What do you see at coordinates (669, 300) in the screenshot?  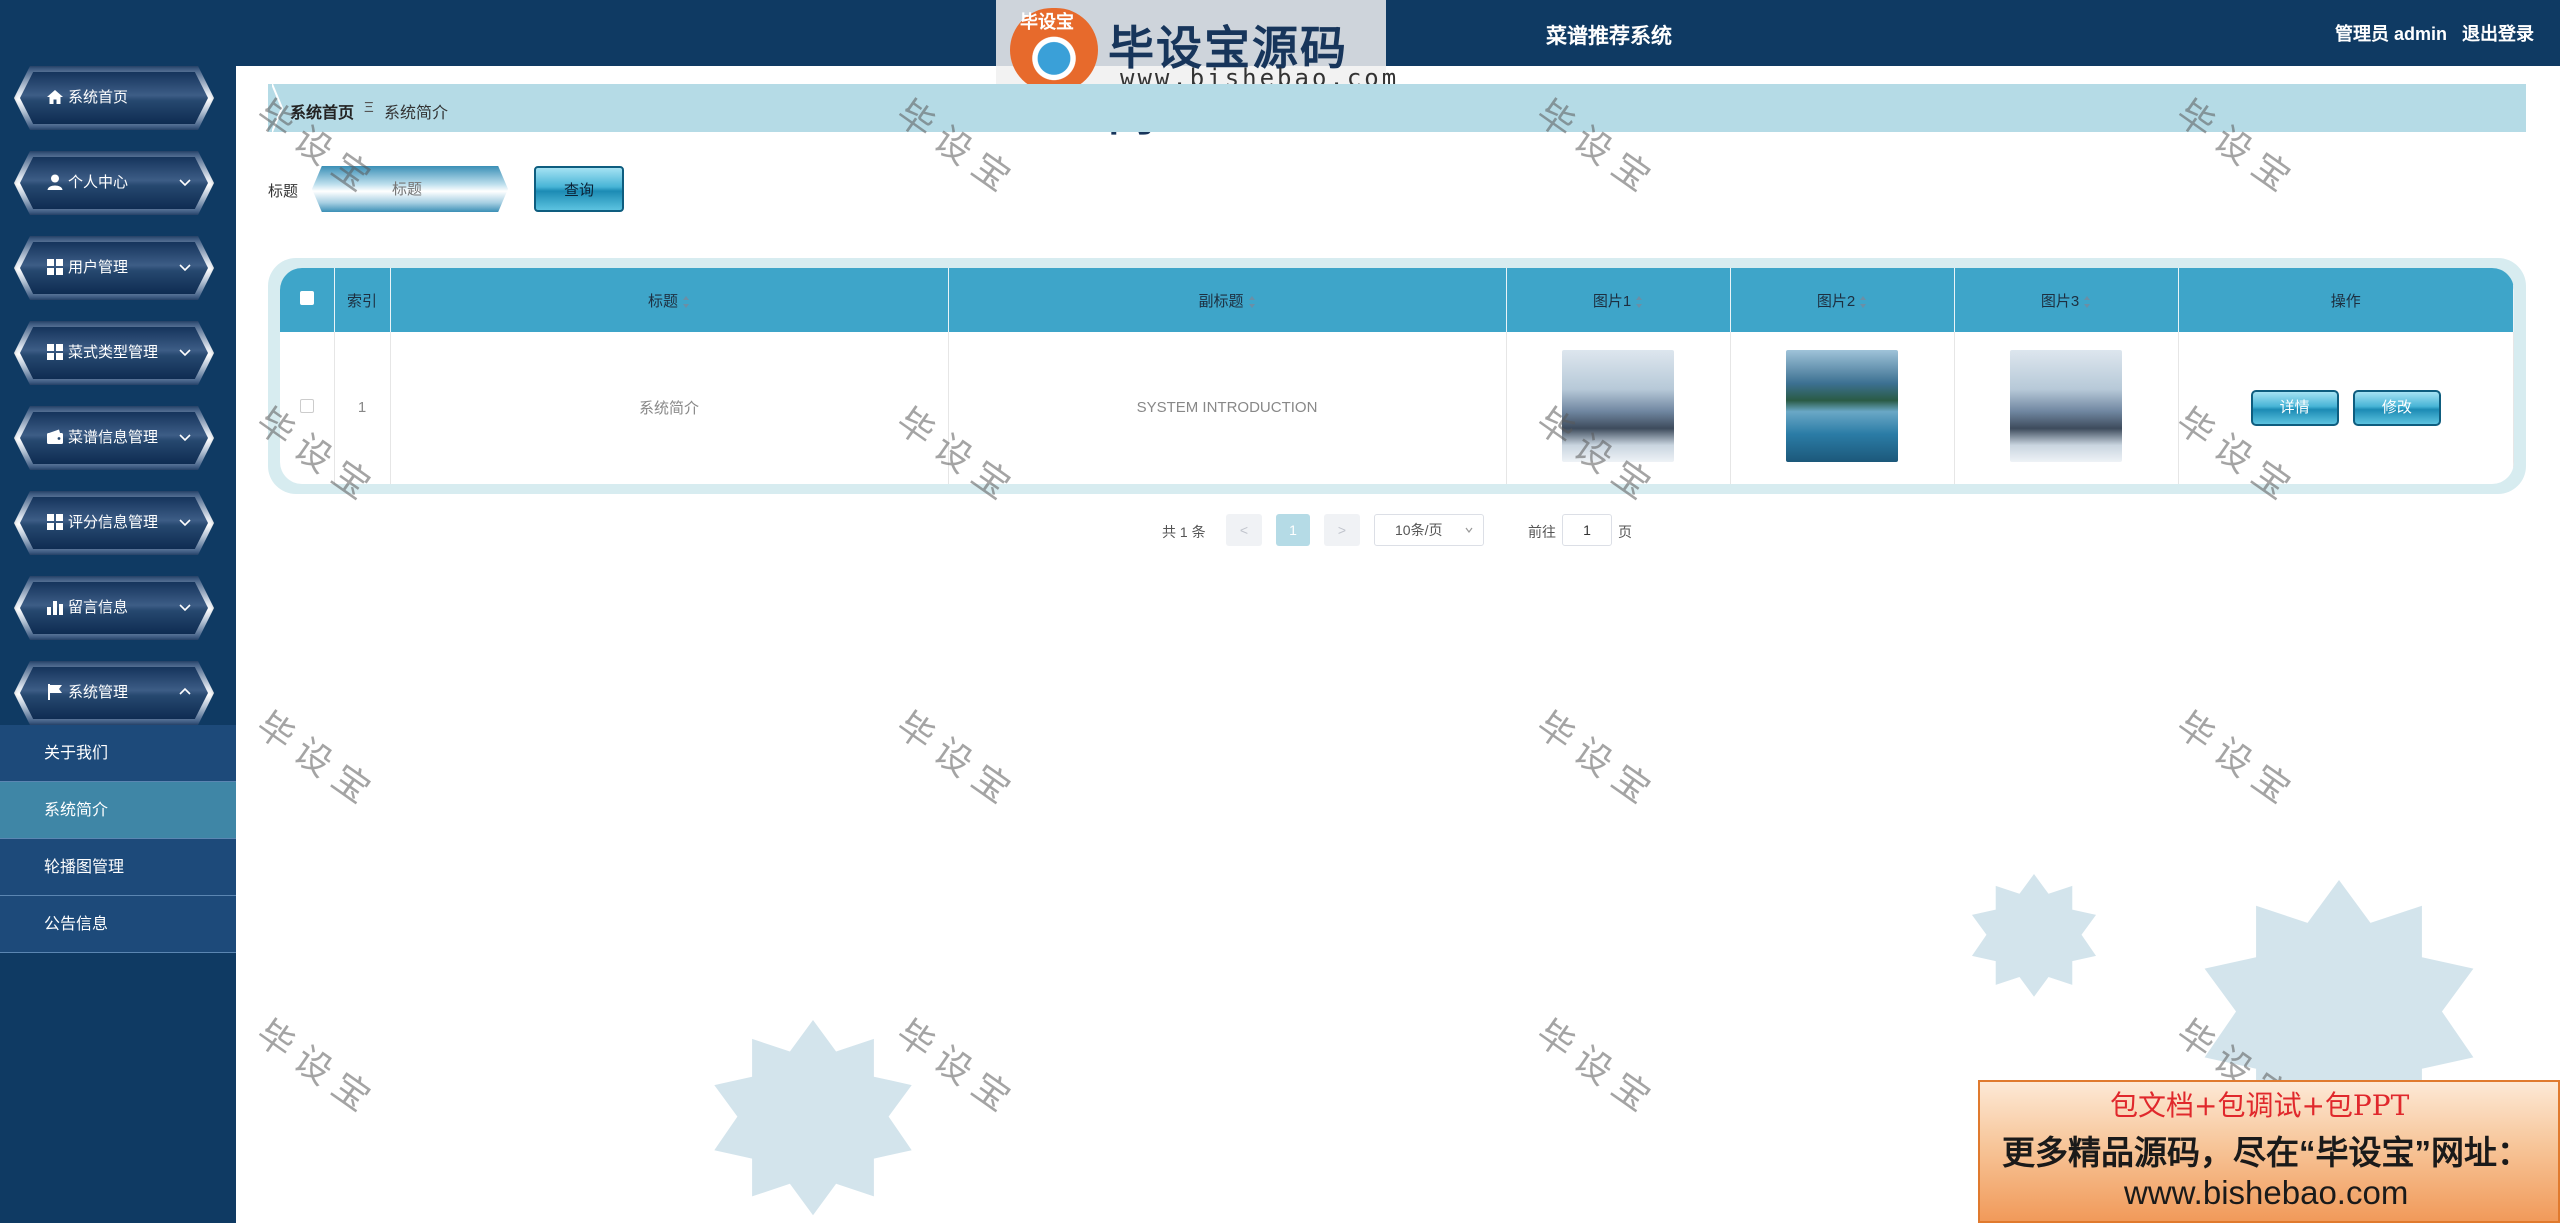 I see `column-header-title: 标题` at bounding box center [669, 300].